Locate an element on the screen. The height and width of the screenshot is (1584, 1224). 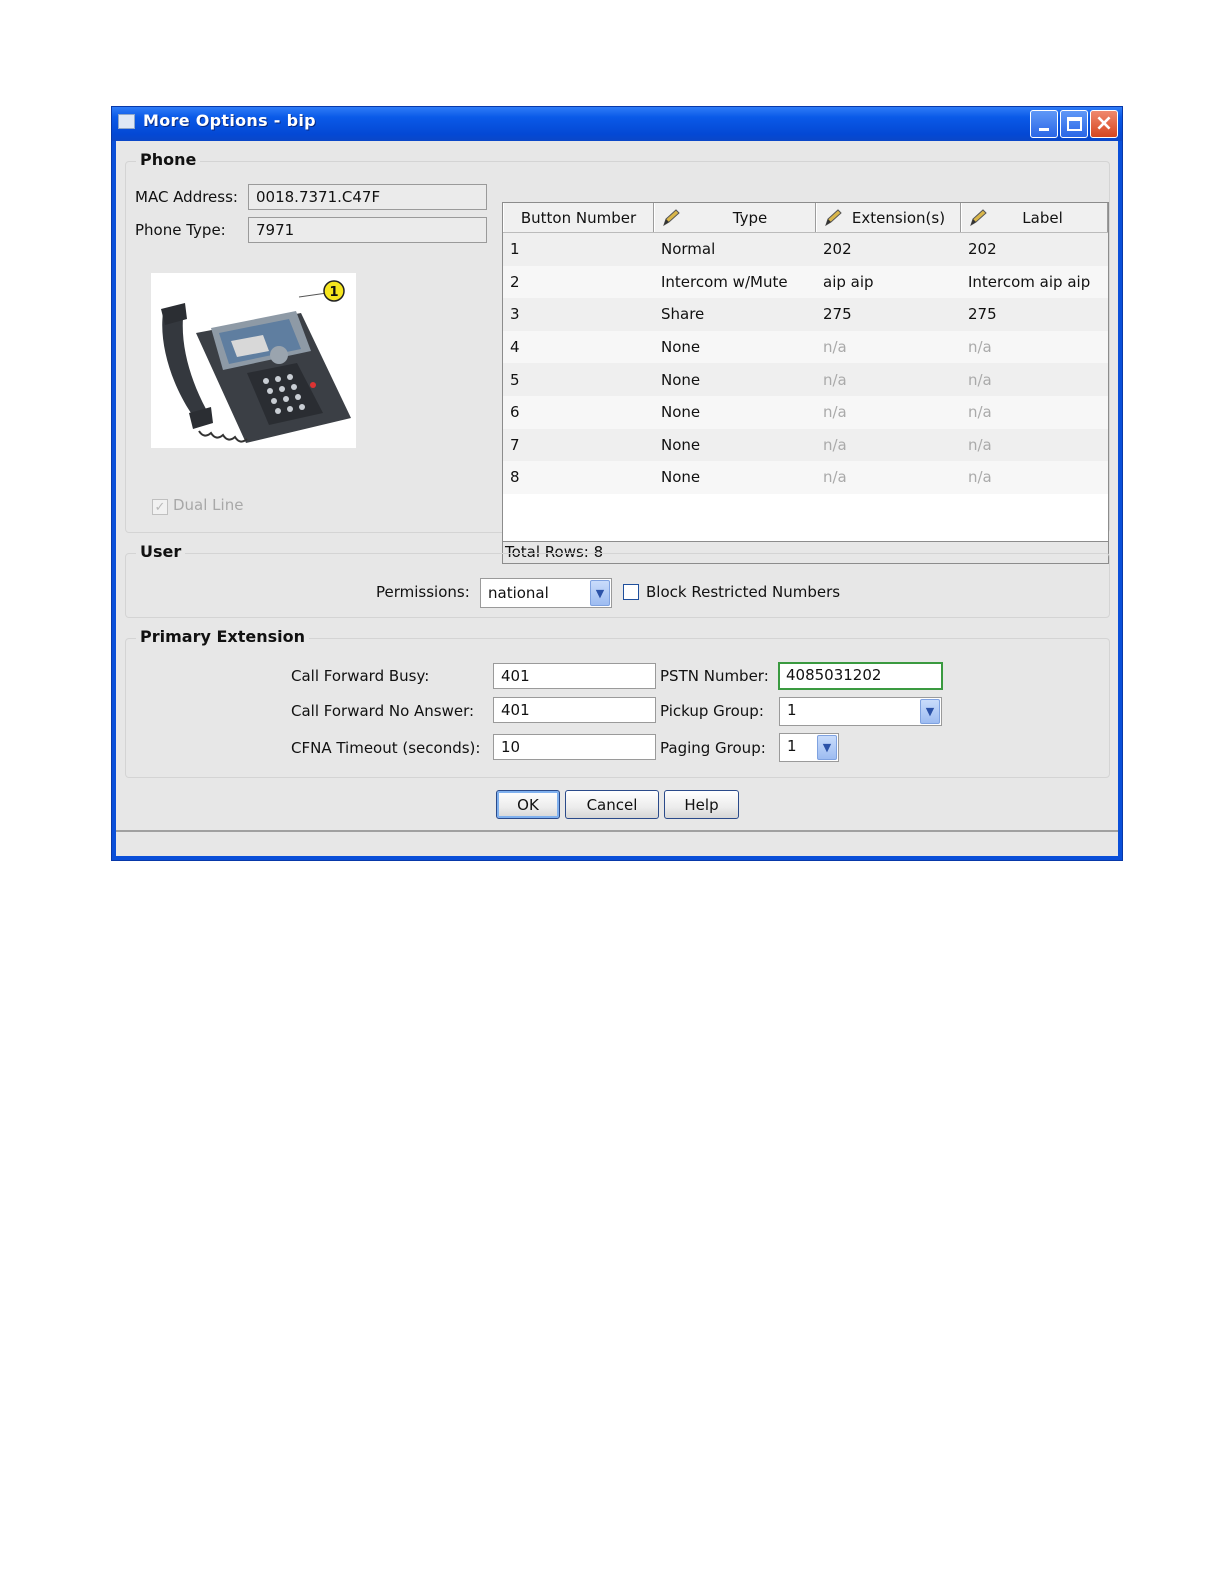
close-icon: × is located at coordinates (1104, 123).